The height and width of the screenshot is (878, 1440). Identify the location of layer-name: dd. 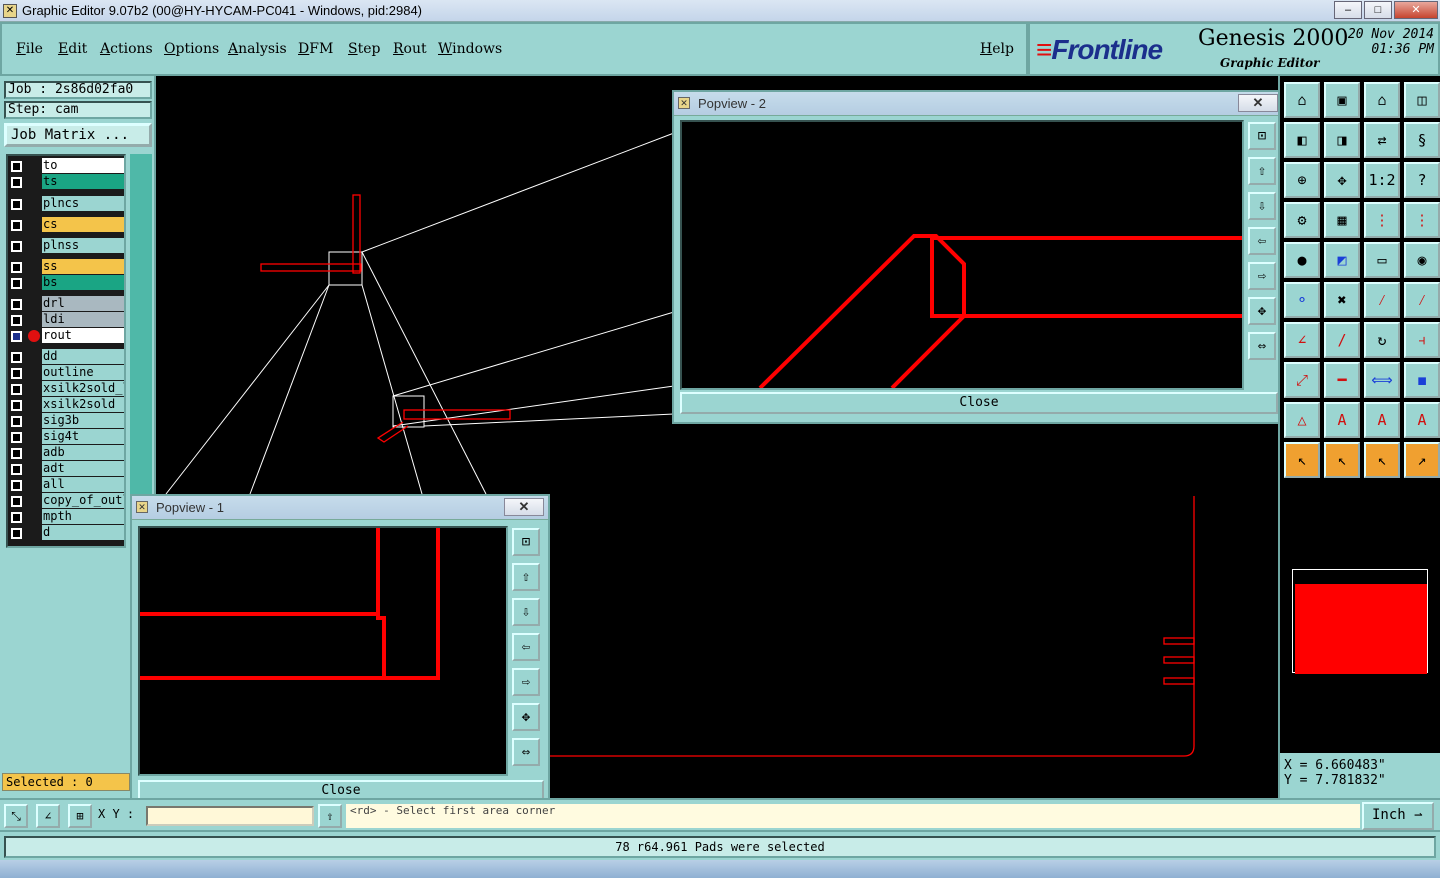
(83, 356).